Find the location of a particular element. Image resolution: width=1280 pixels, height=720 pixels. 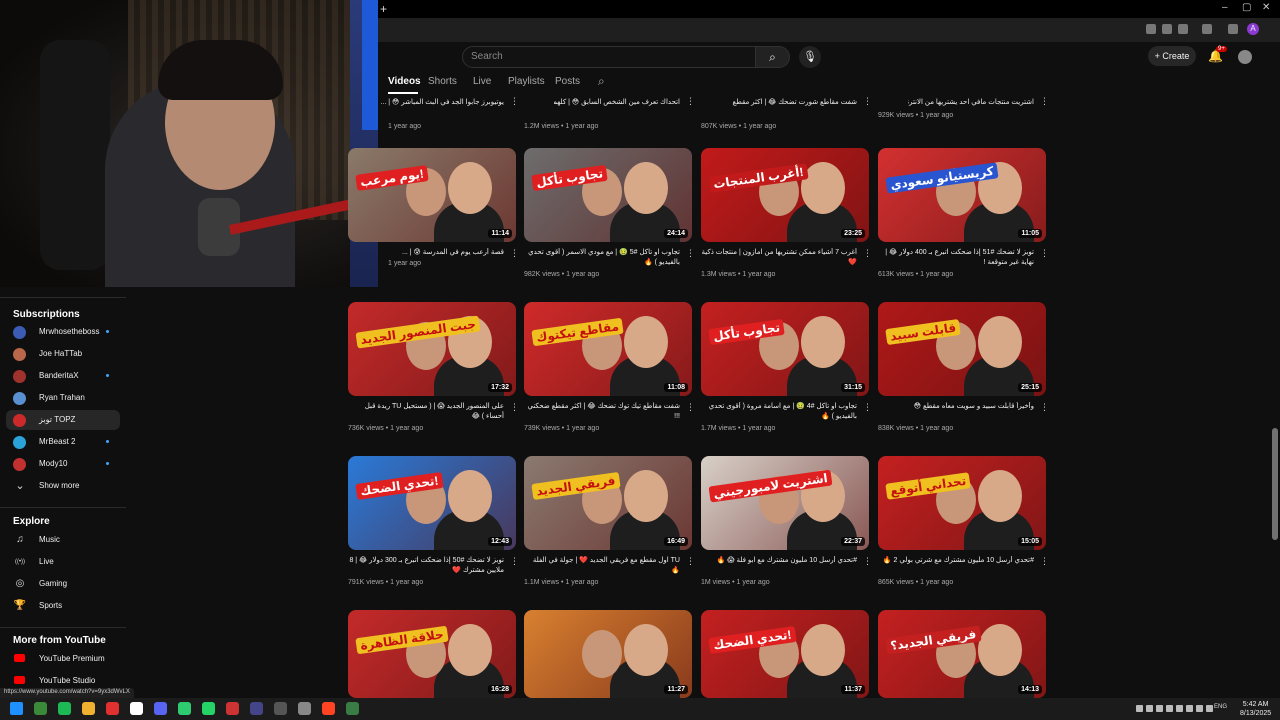

bookmark-star-icon is located at coordinates (1183, 29).